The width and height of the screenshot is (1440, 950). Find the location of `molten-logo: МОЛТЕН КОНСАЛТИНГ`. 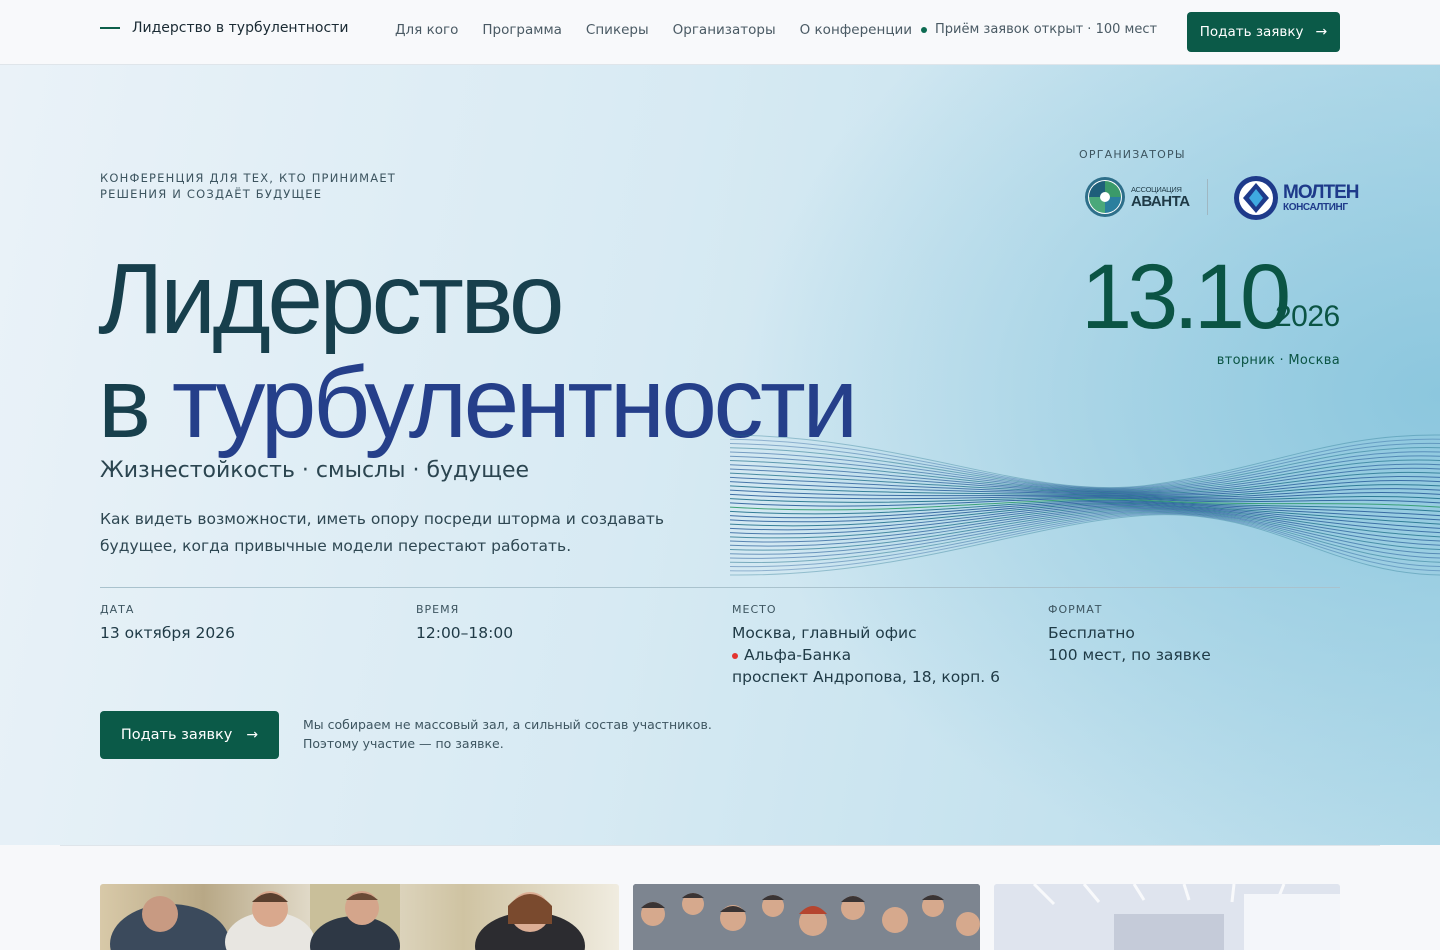

molten-logo: МОЛТЕН КОНСАЛТИНГ is located at coordinates (1296, 198).